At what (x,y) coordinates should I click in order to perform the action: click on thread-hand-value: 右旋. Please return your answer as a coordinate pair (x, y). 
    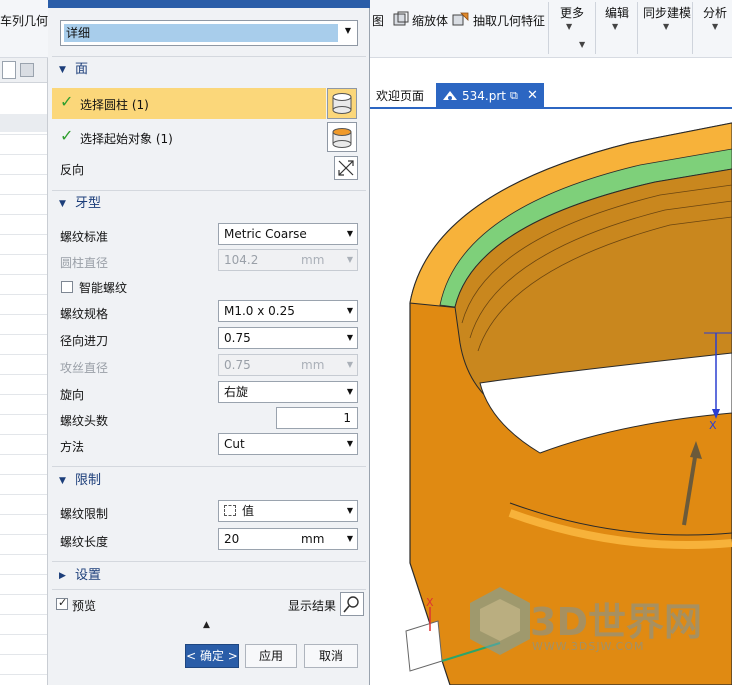
    Looking at the image, I should click on (236, 392).